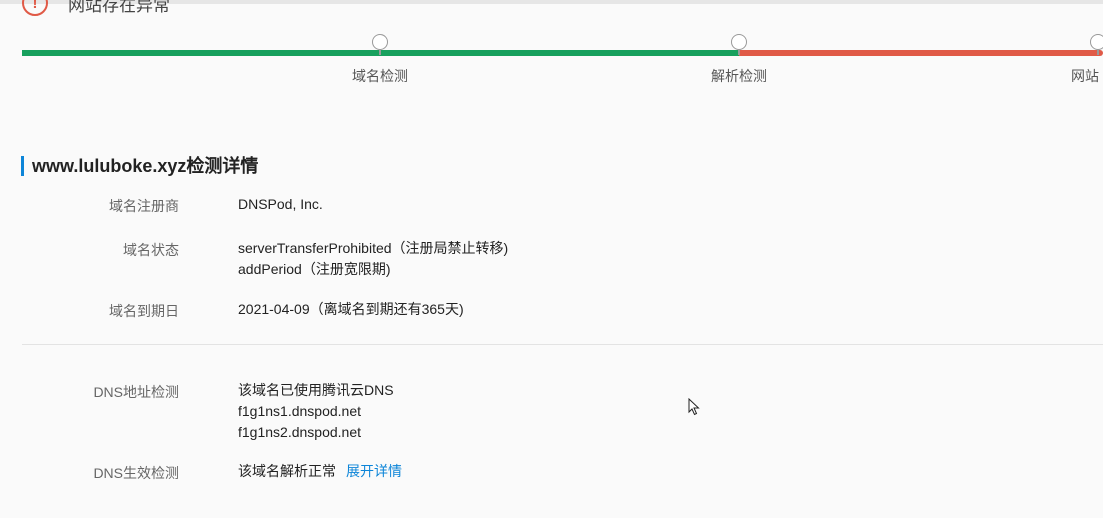 The height and width of the screenshot is (518, 1103). Describe the element at coordinates (694, 407) in the screenshot. I see `mouse-cursor-icon` at that location.